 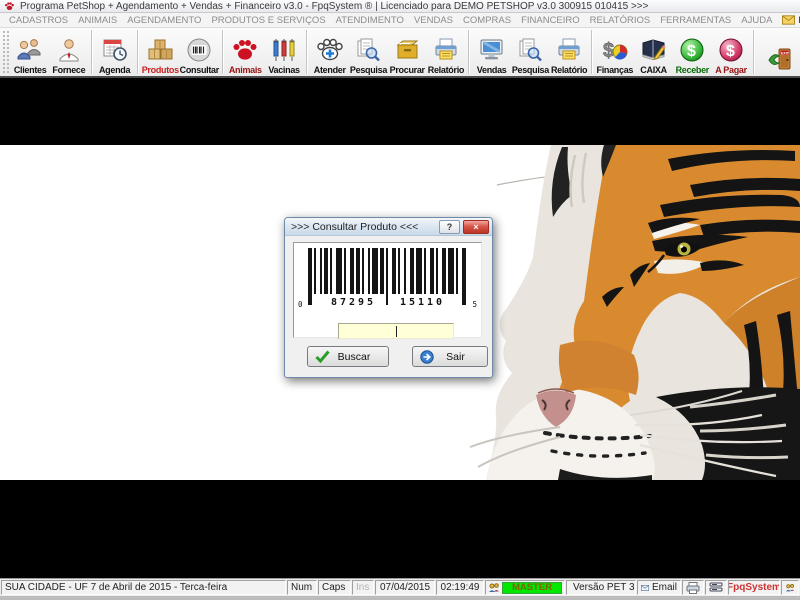 I want to click on toolbar-button-sair: EXIT, so click(x=780, y=52).